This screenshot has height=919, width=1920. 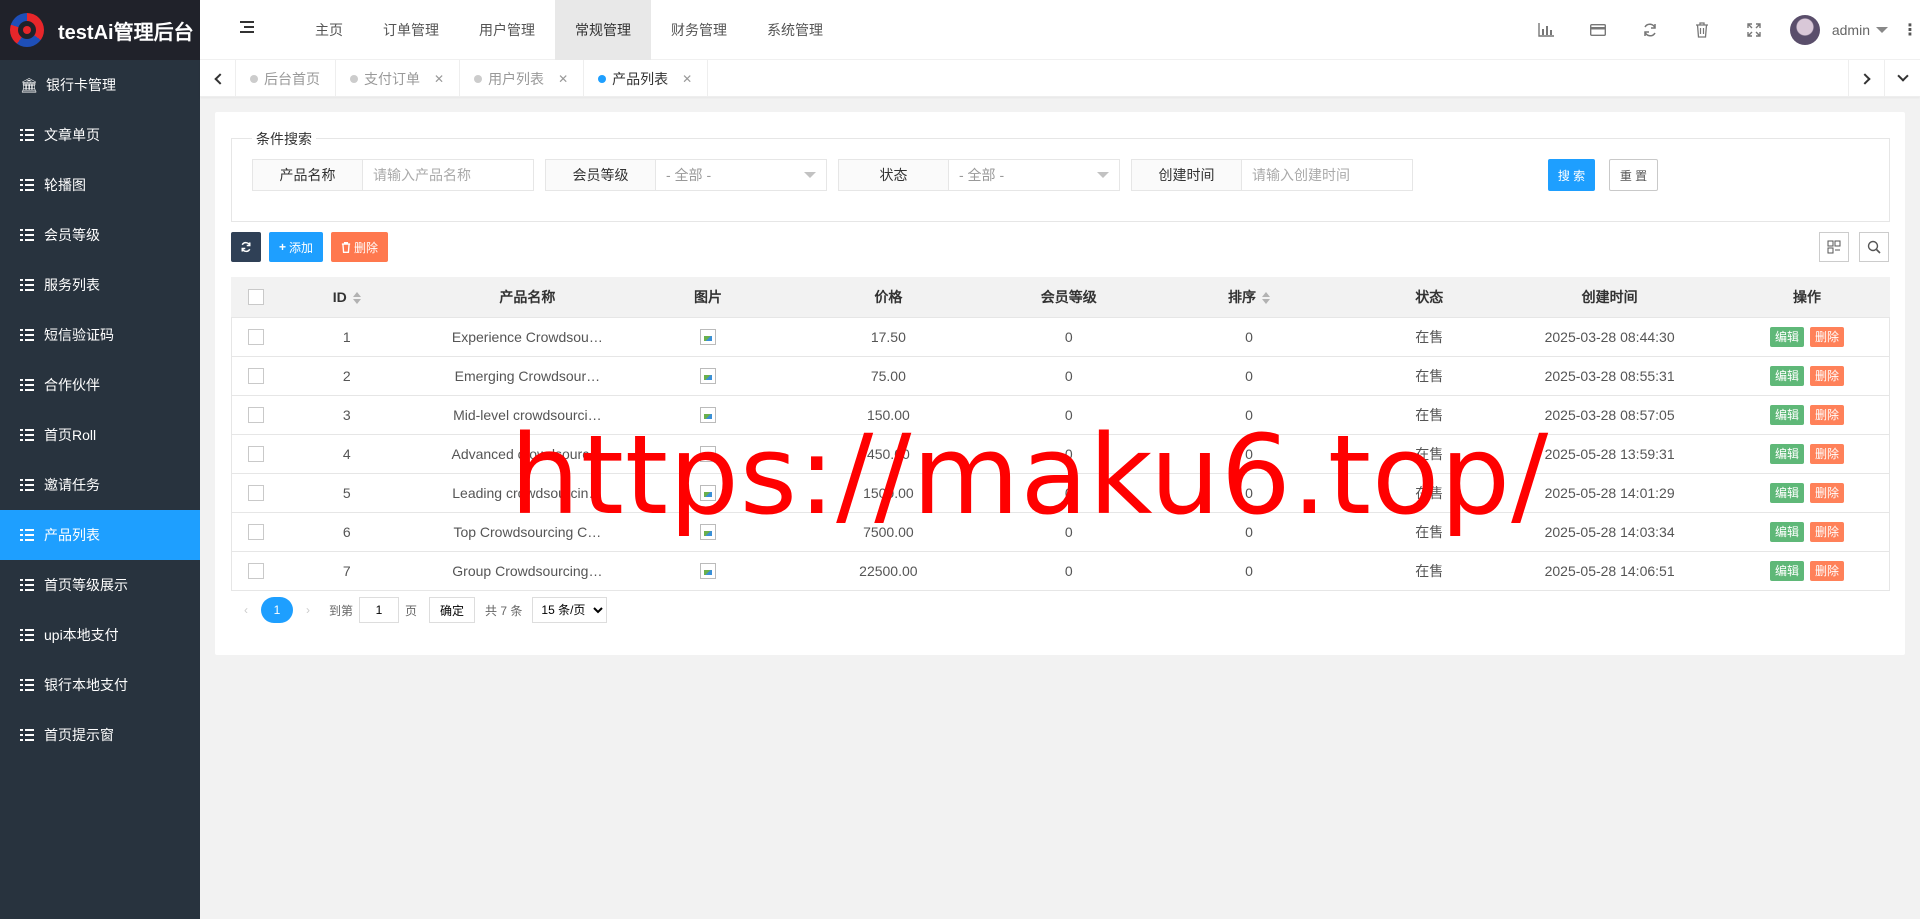 I want to click on col-sort: 排序, so click(x=1249, y=297).